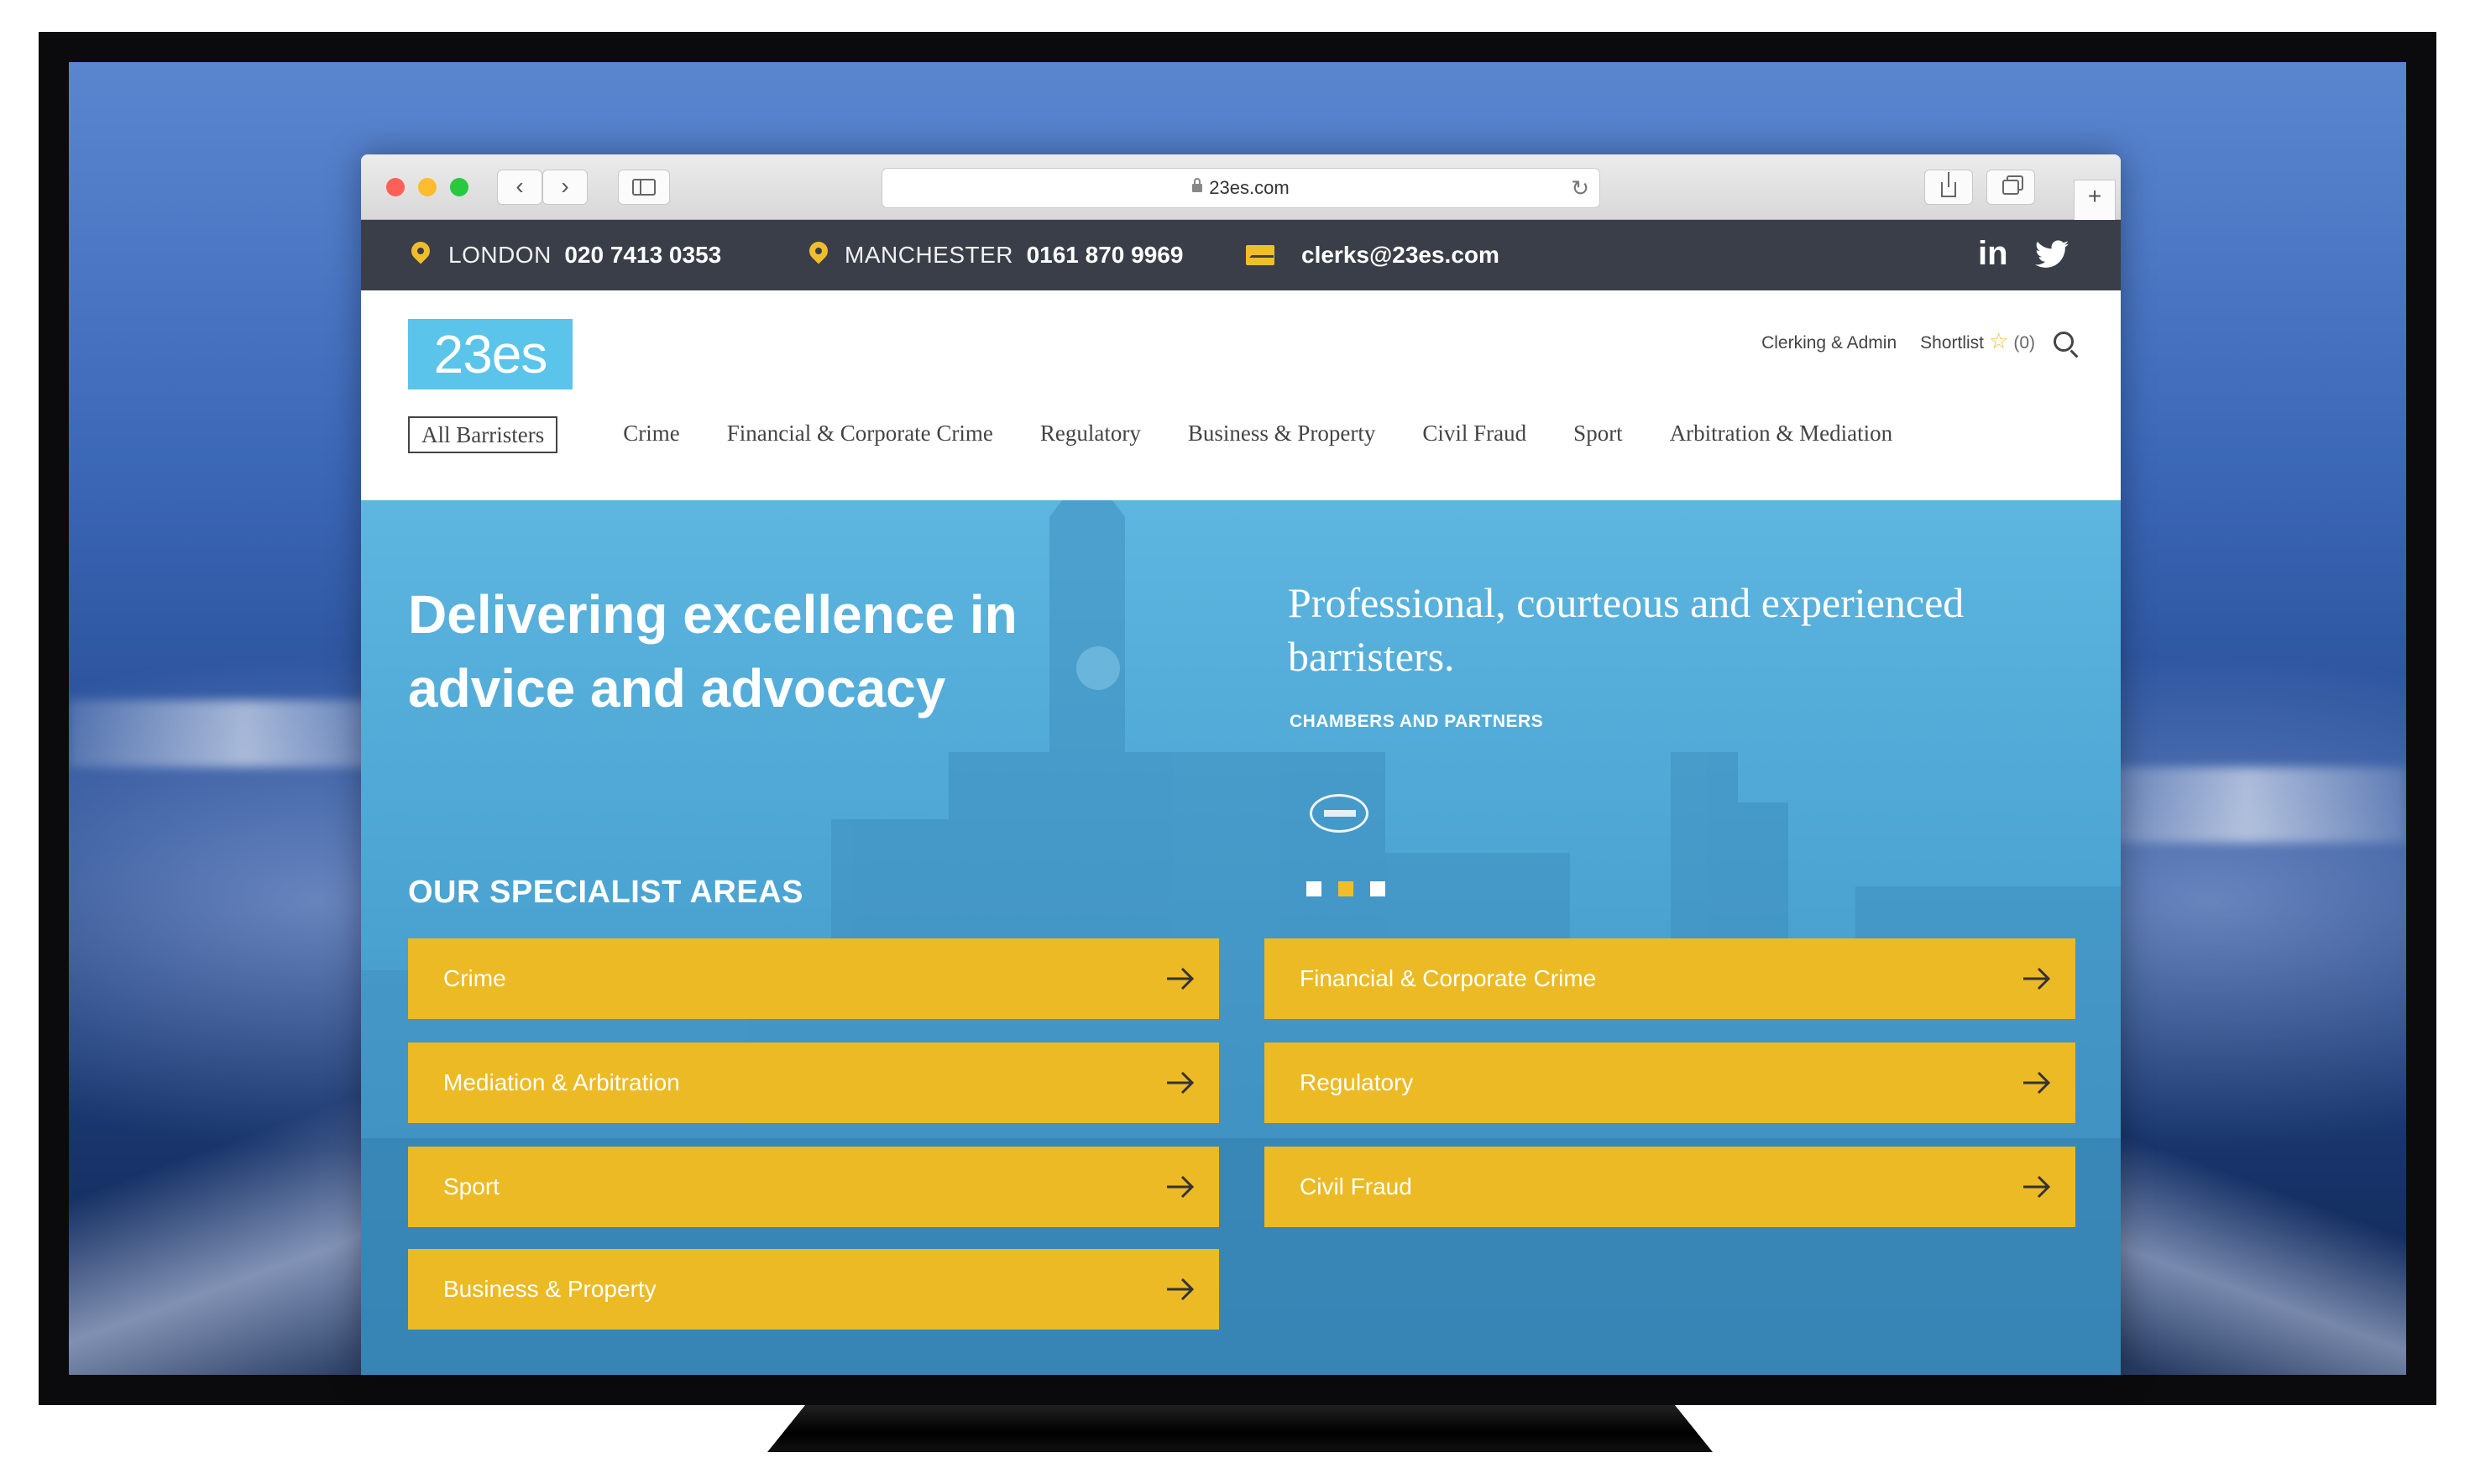 This screenshot has height=1484, width=2475. Describe the element at coordinates (550, 1289) in the screenshot. I see `area-label: Business & Property` at that location.